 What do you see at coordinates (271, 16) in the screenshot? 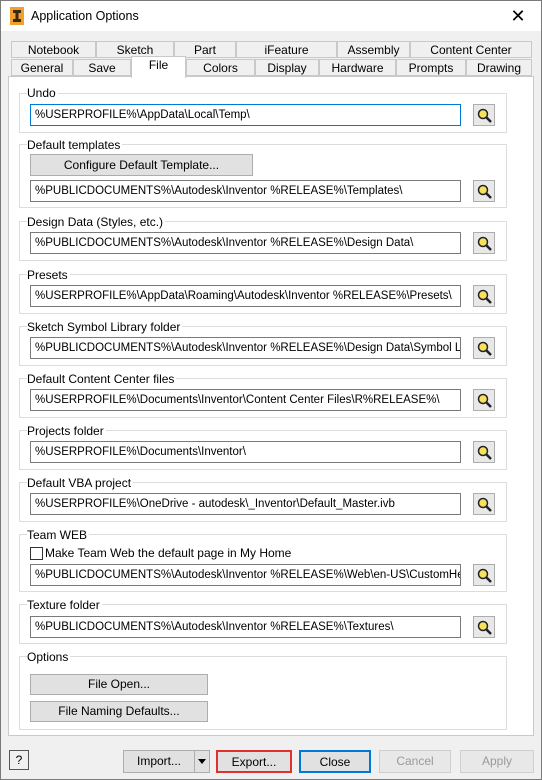
I see `title-bar: Application Options ✕` at bounding box center [271, 16].